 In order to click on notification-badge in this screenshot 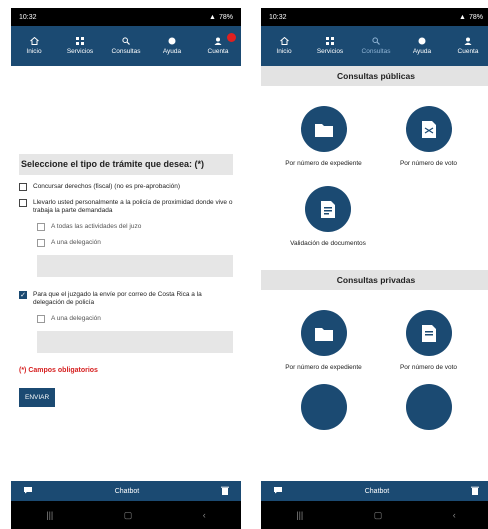, I will do `click(231, 37)`.